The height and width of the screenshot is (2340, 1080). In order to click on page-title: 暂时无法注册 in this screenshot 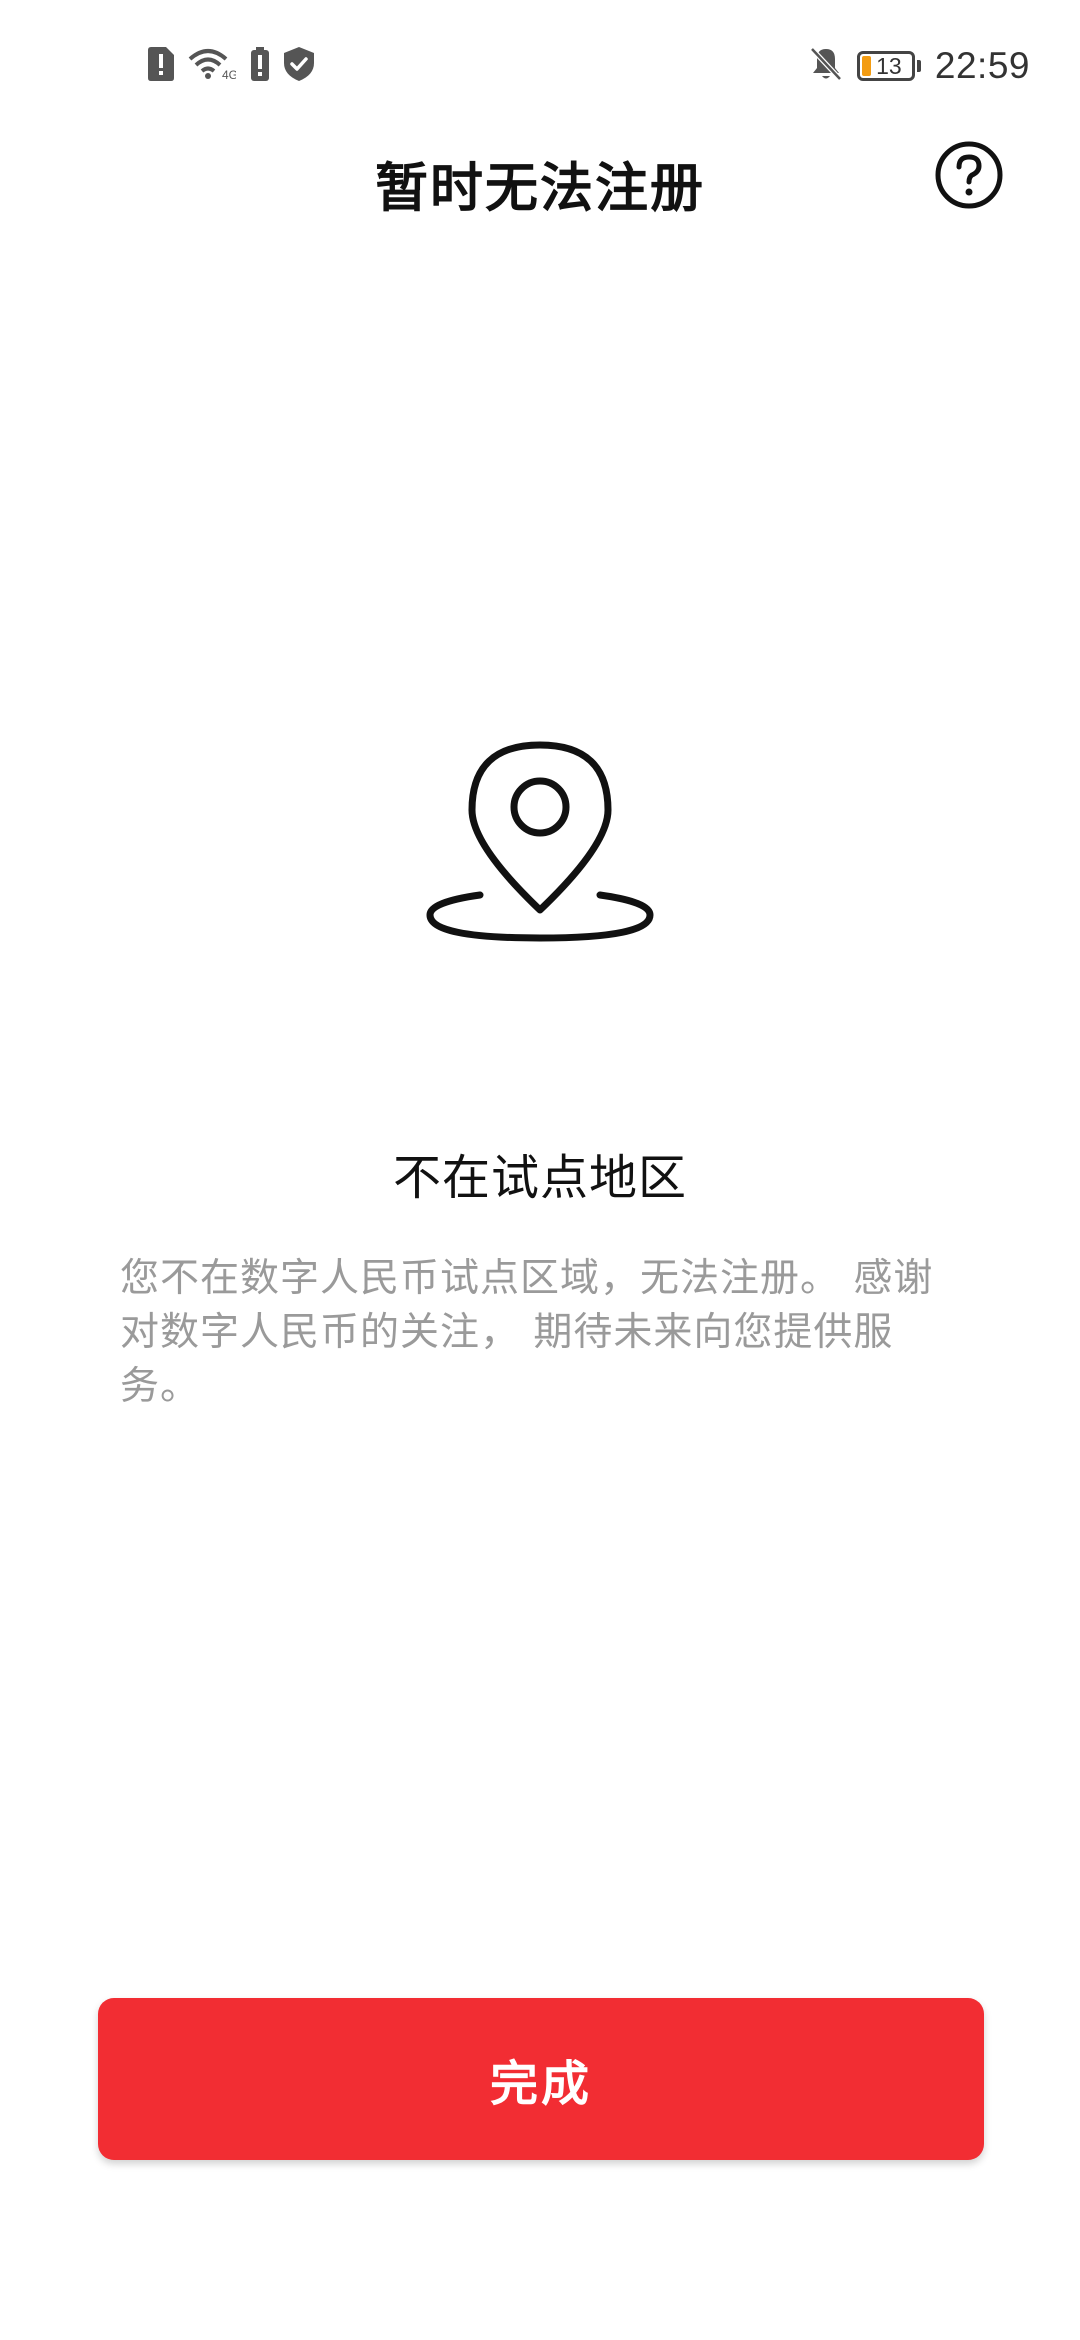, I will do `click(540, 188)`.